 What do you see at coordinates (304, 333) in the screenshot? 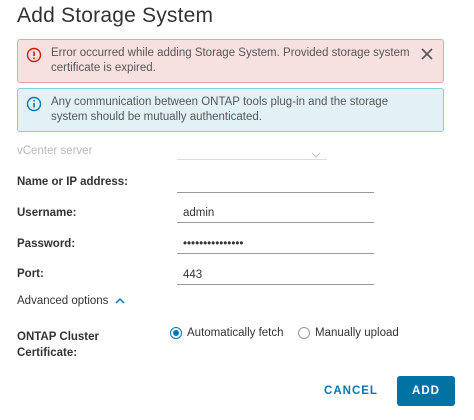
I see `radio-unchecked-icon` at bounding box center [304, 333].